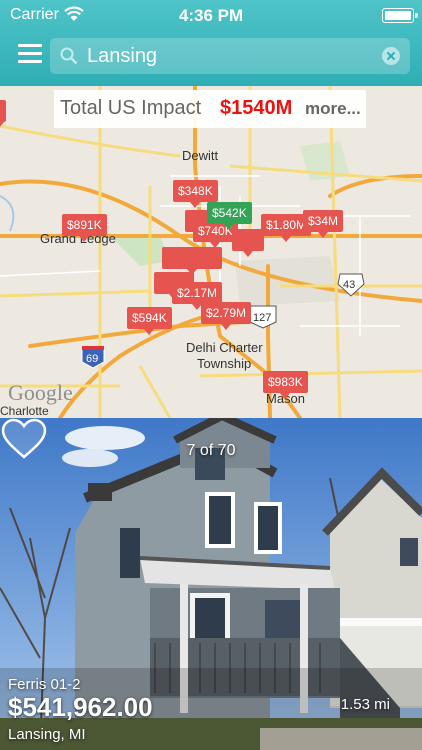 This screenshot has height=750, width=422. Describe the element at coordinates (391, 56) in the screenshot. I see `clear-search-button` at that location.